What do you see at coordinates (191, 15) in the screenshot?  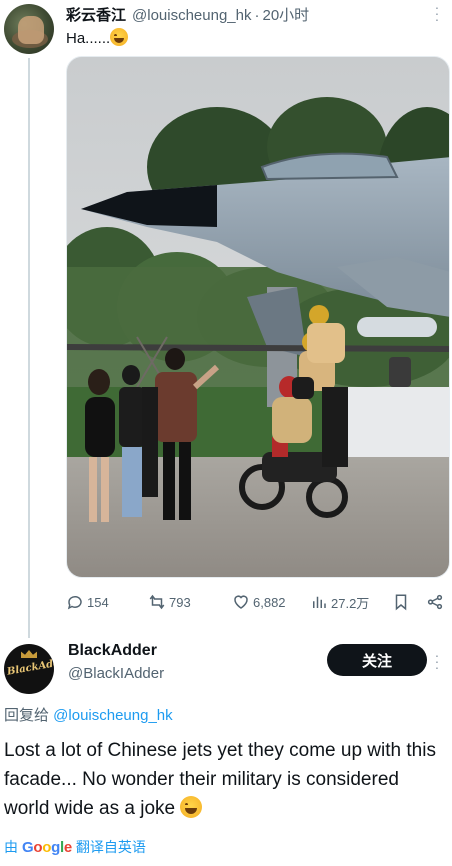 I see `author-handle: @louischeung_hk` at bounding box center [191, 15].